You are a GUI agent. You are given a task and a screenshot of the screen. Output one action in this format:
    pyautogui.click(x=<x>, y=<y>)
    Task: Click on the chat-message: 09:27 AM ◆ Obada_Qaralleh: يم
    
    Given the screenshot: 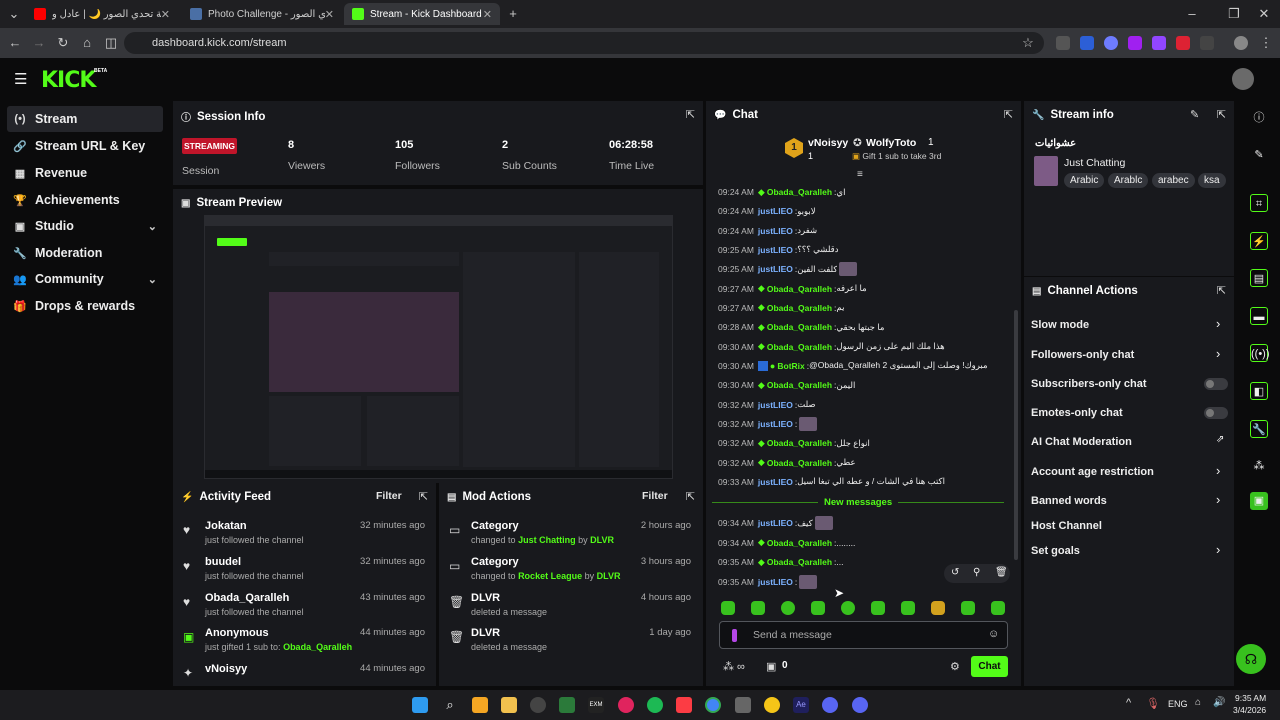 What is the action you would take?
    pyautogui.click(x=864, y=308)
    